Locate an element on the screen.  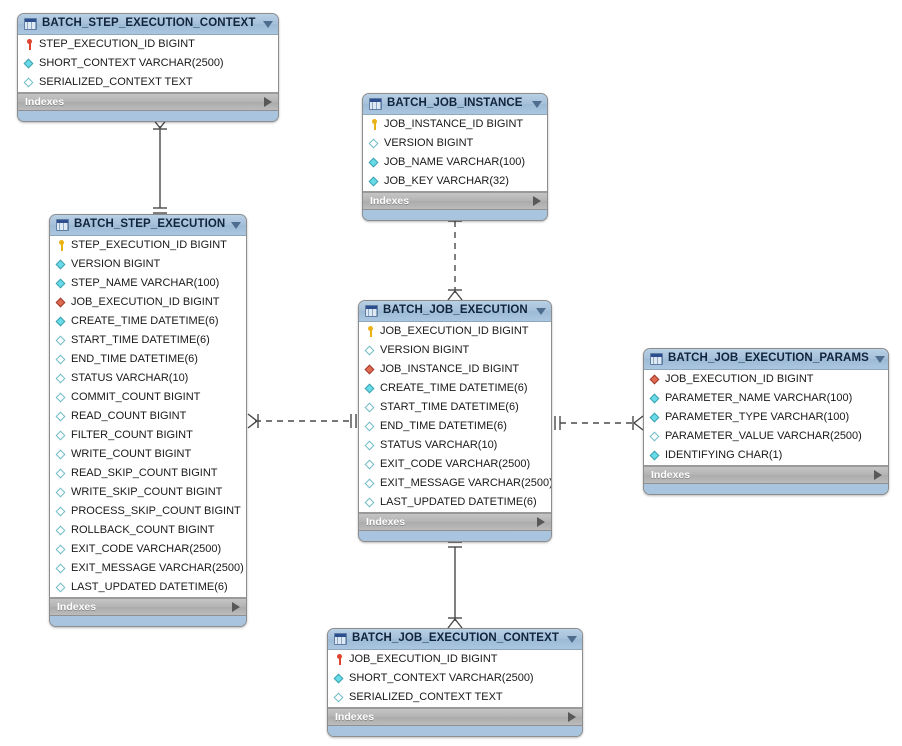
column-row: PARAMETER_NAME VARCHAR(100) is located at coordinates (766, 398).